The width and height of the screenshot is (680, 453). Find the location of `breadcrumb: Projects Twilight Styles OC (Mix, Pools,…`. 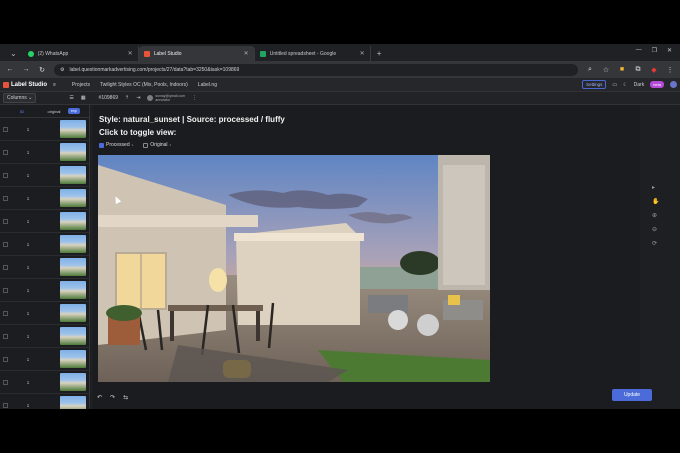

breadcrumb: Projects Twilight Styles OC (Mix, Pools,… is located at coordinates (144, 85).